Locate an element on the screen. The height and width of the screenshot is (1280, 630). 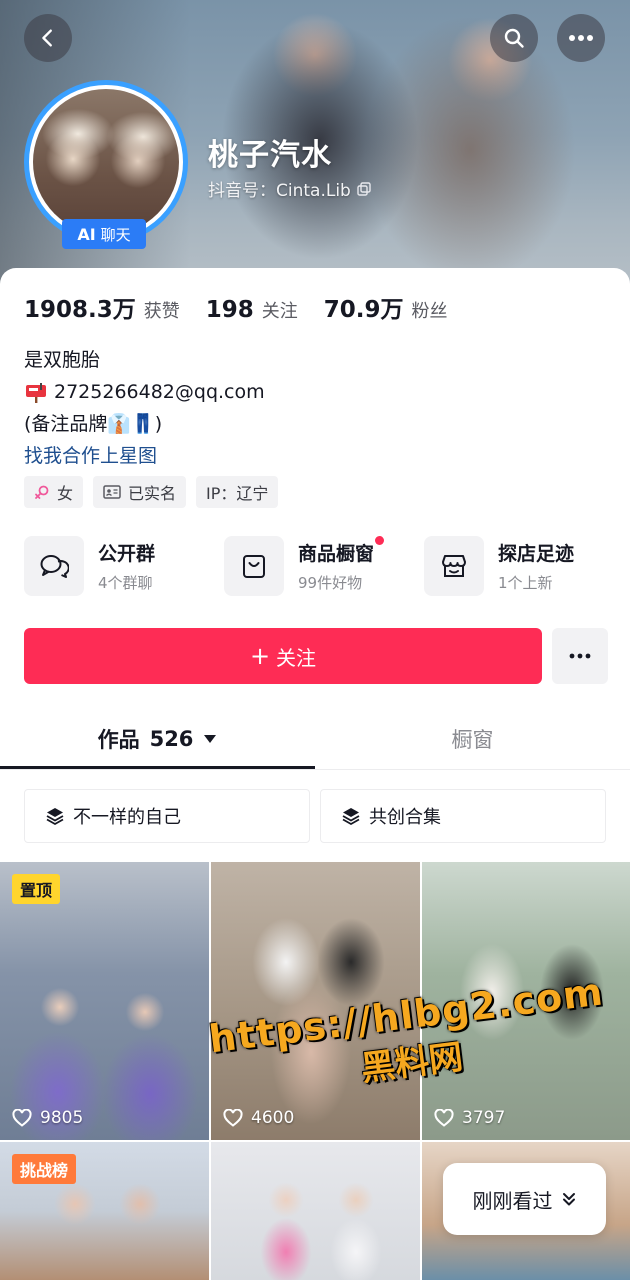
collection-different-self: 不一样的自己 is located at coordinates (167, 816).